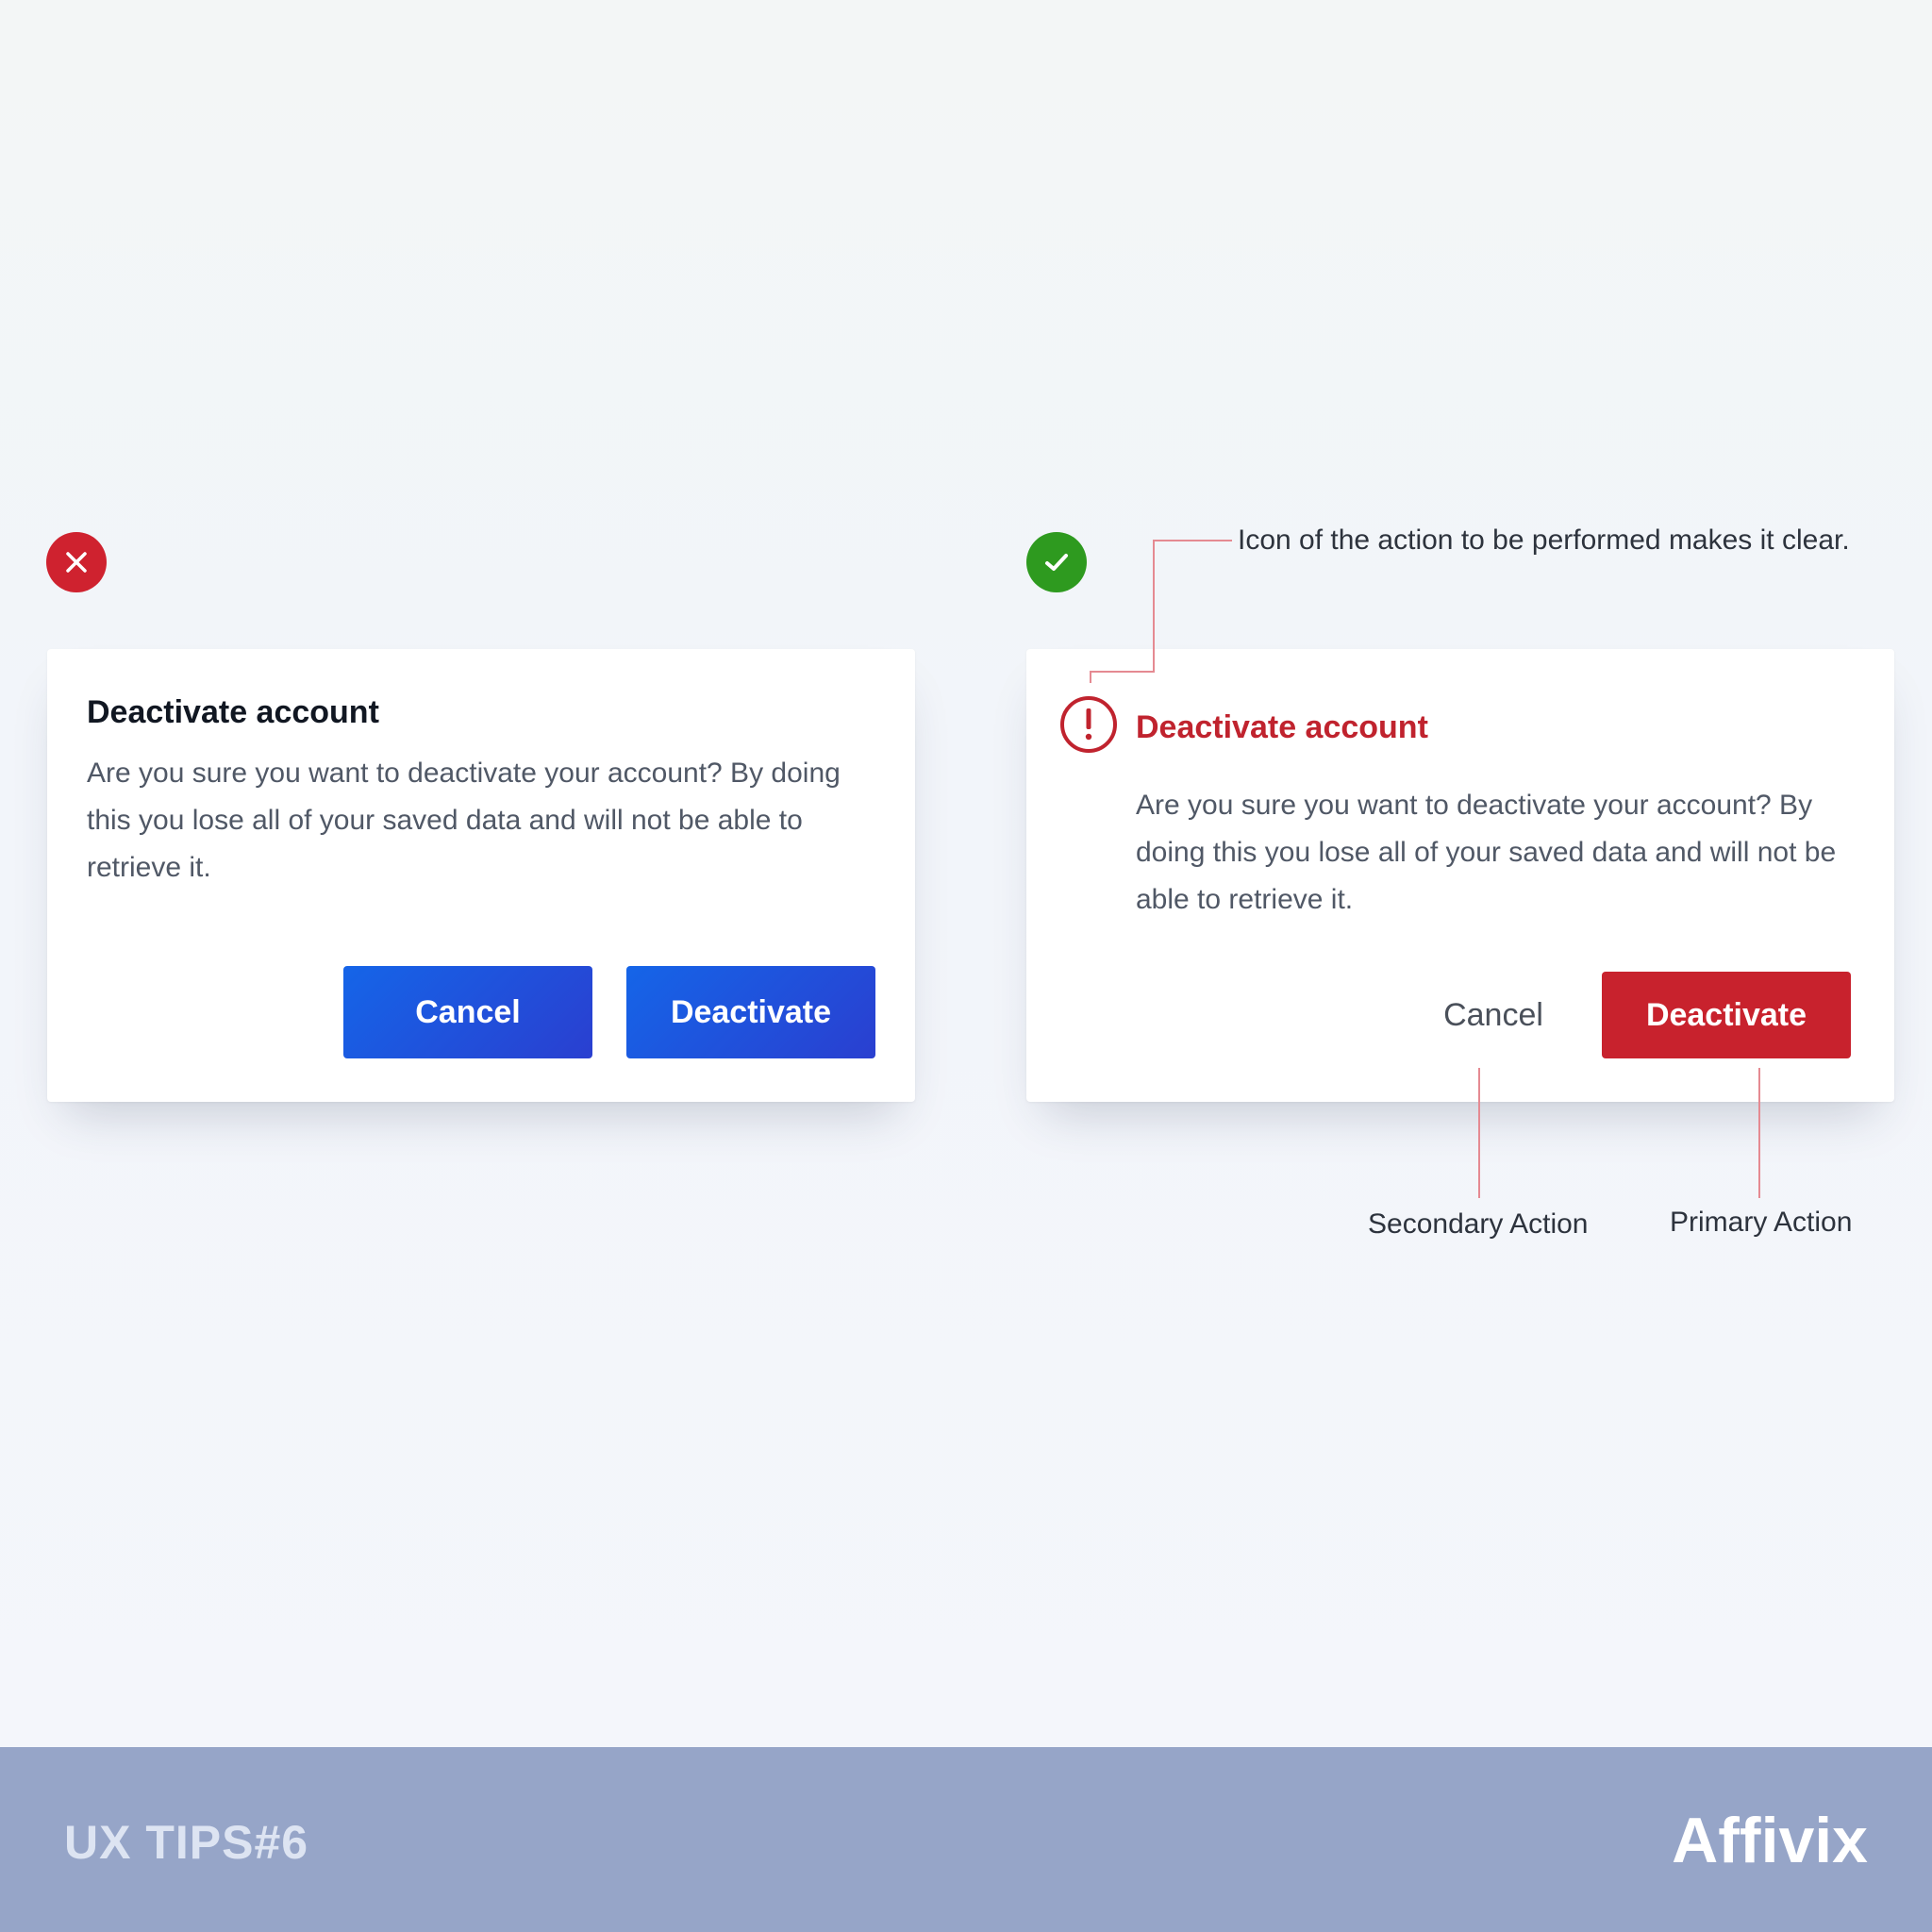 The image size is (1932, 1932). What do you see at coordinates (966, 1839) in the screenshot?
I see `footer-banner: UX TIPS#6 Affivix` at bounding box center [966, 1839].